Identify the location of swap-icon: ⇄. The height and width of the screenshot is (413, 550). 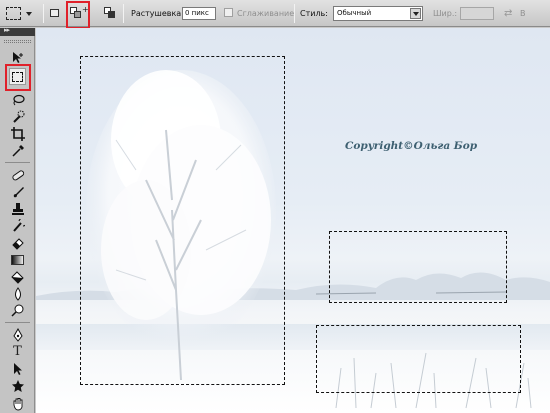
(508, 13).